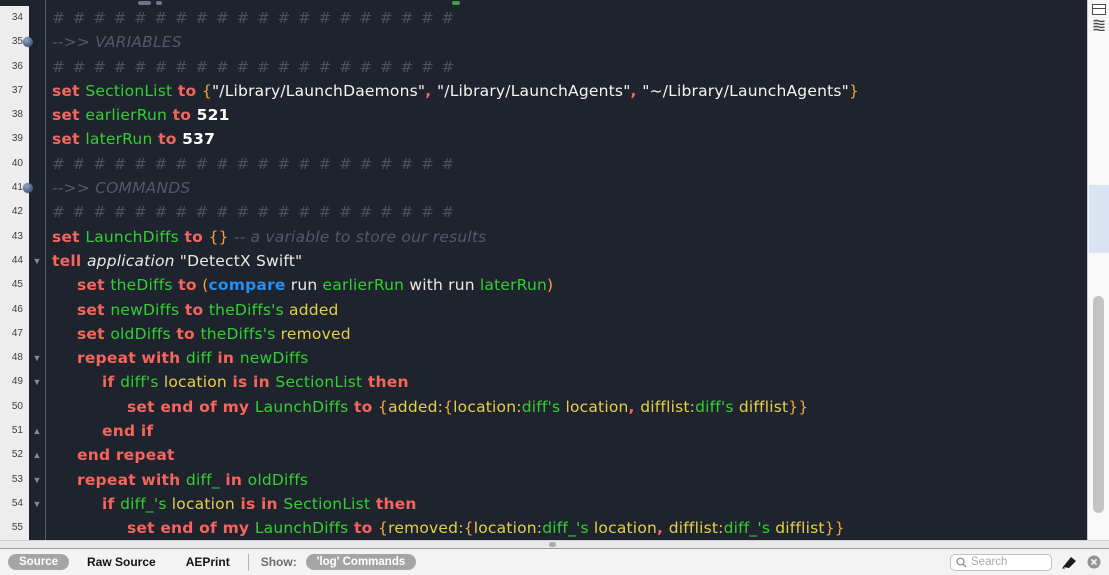 The width and height of the screenshot is (1109, 575). I want to click on code-token: }, so click(854, 90).